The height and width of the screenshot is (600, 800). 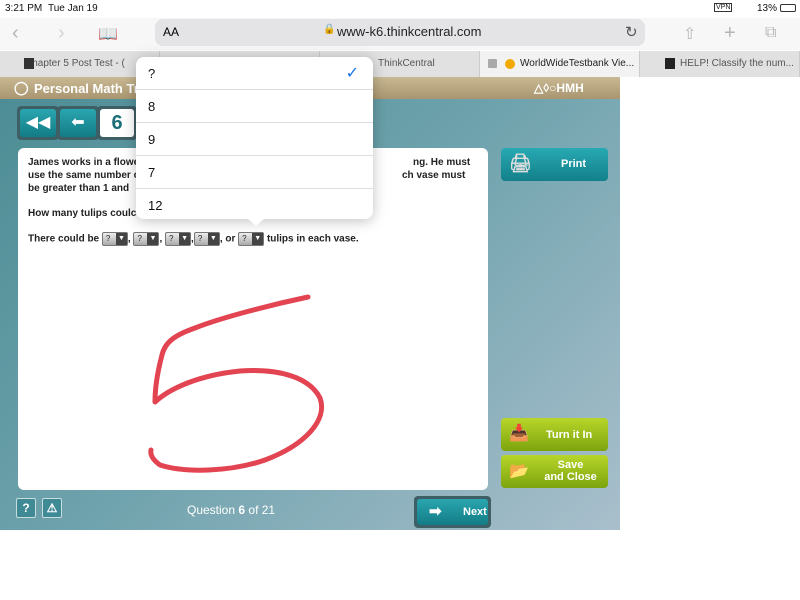 I want to click on option-7: 7, so click(x=254, y=172).